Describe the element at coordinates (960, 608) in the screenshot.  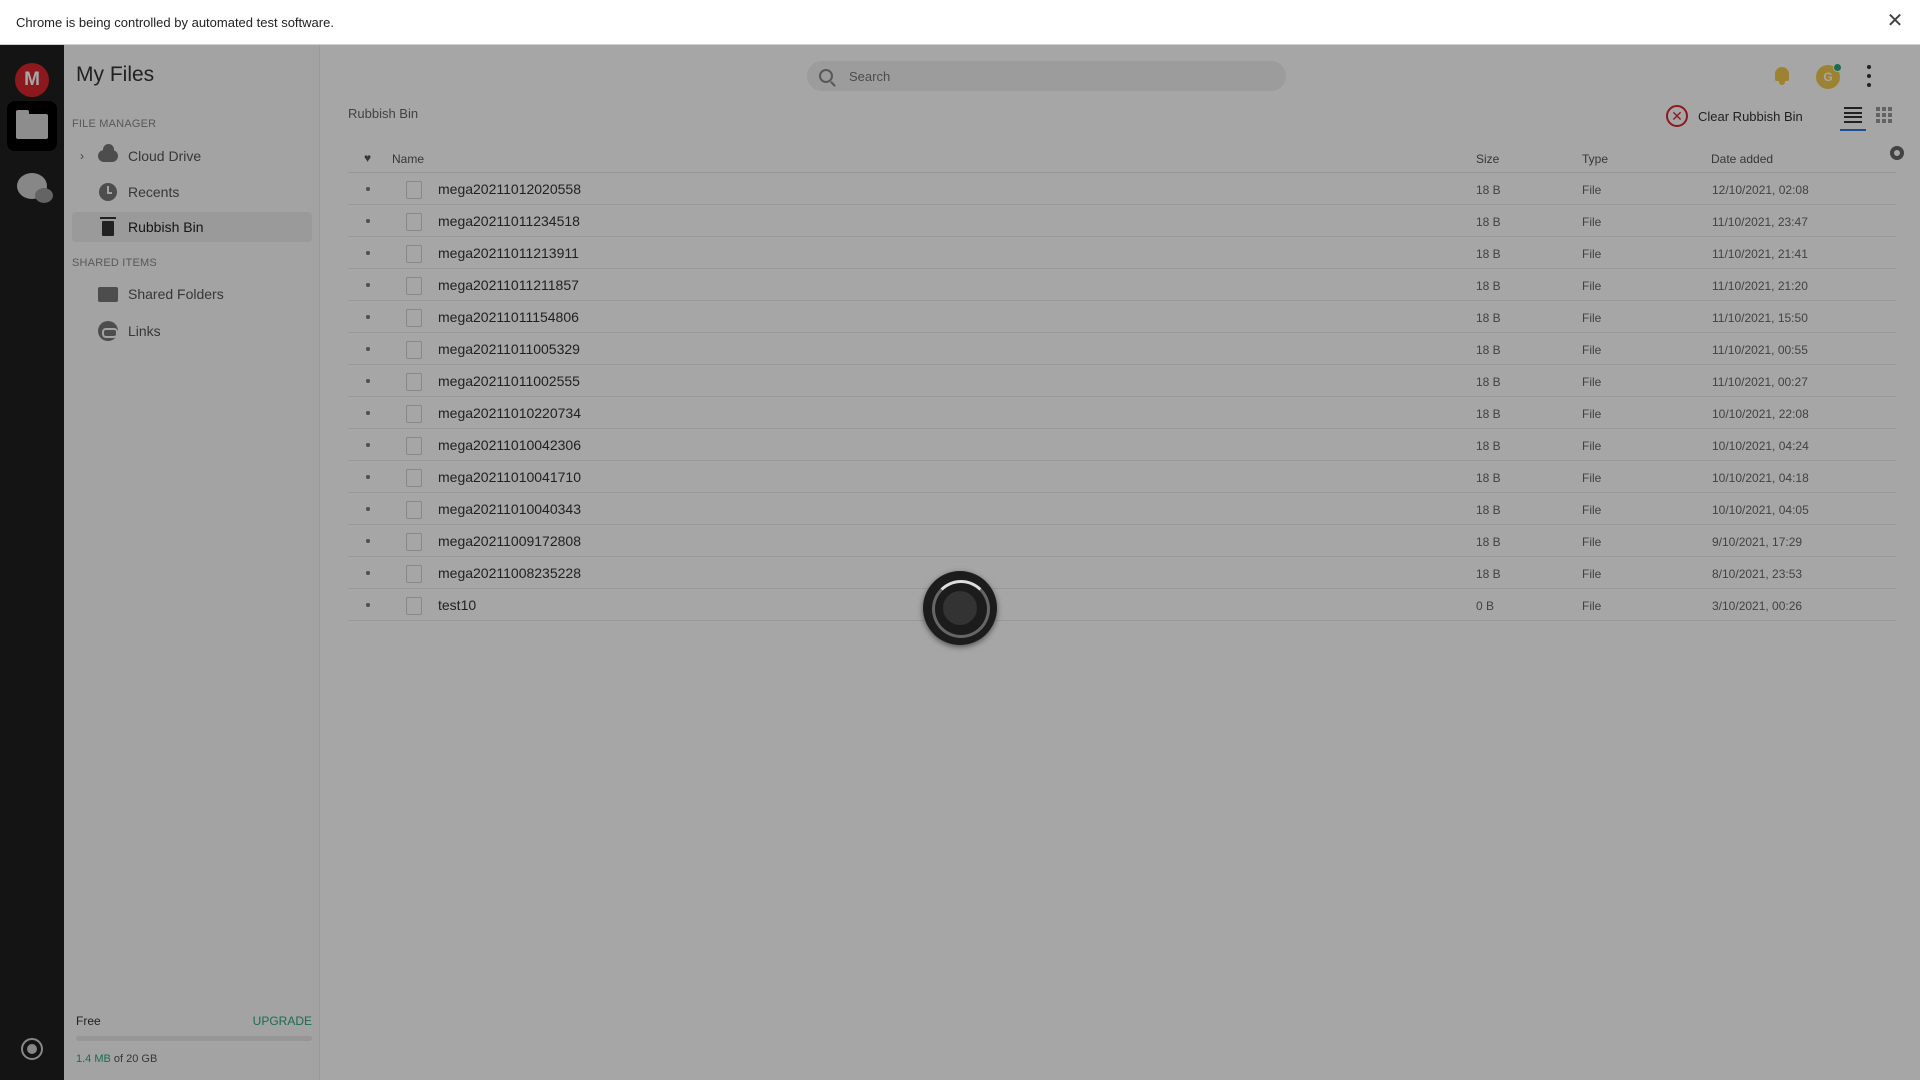
I see `loading-spinner` at that location.